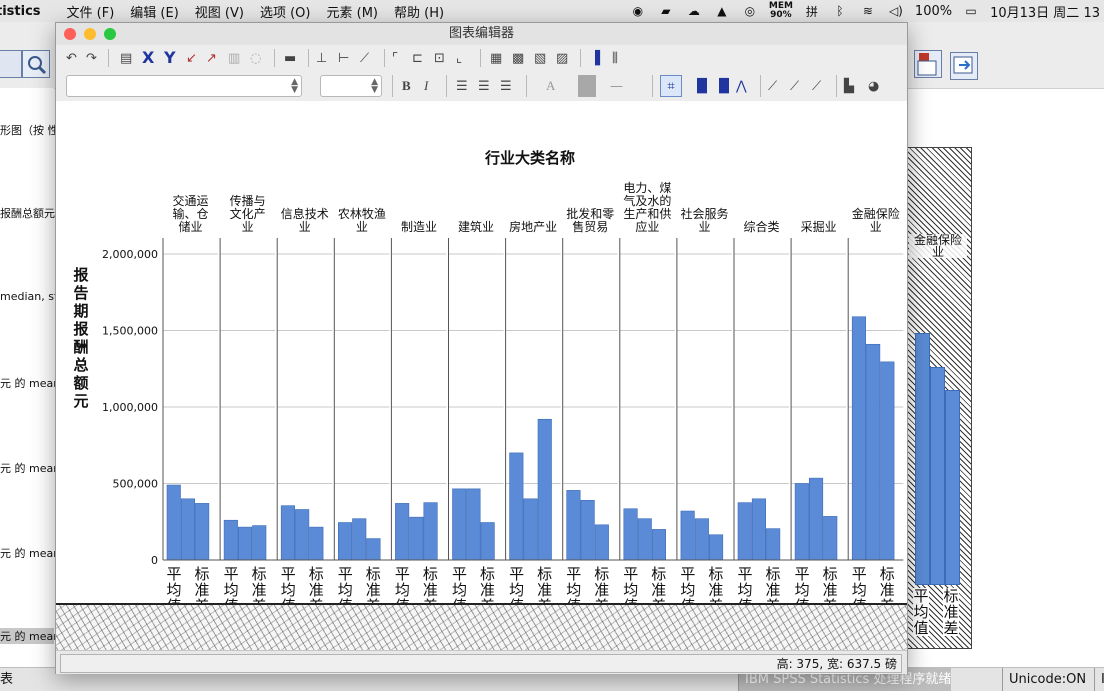 This screenshot has width=1104, height=691. What do you see at coordinates (290, 58) in the screenshot?
I see `comment-icon: ▬` at bounding box center [290, 58].